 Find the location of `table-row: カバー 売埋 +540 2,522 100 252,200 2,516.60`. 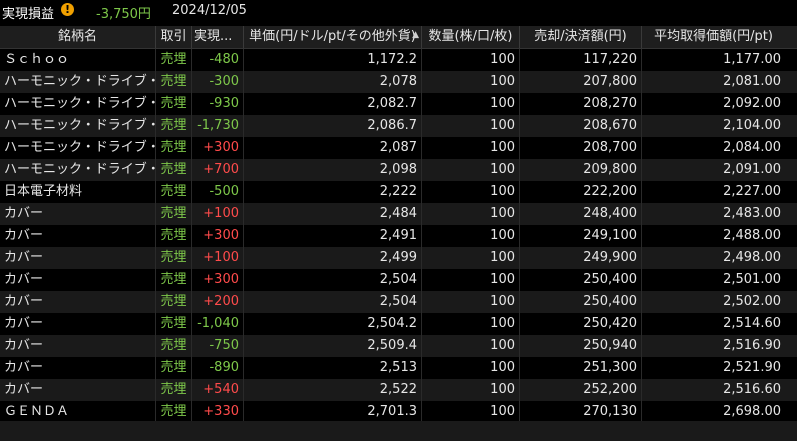

table-row: カバー 売埋 +540 2,522 100 252,200 2,516.60 is located at coordinates (398, 390).